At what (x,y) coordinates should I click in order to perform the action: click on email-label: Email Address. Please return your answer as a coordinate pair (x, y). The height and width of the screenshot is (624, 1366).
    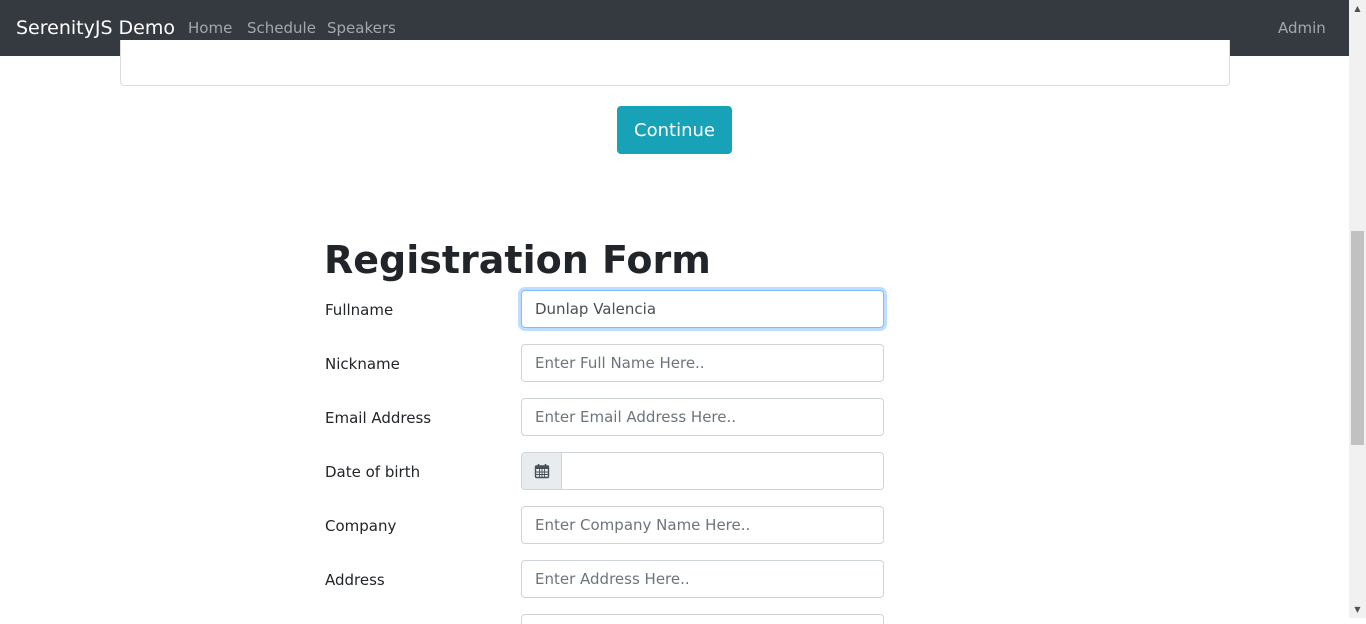
    Looking at the image, I should click on (378, 418).